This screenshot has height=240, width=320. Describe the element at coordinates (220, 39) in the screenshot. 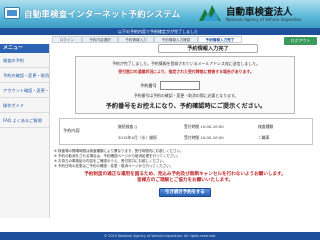

I see `step-5: 予約情報入力完了` at that location.